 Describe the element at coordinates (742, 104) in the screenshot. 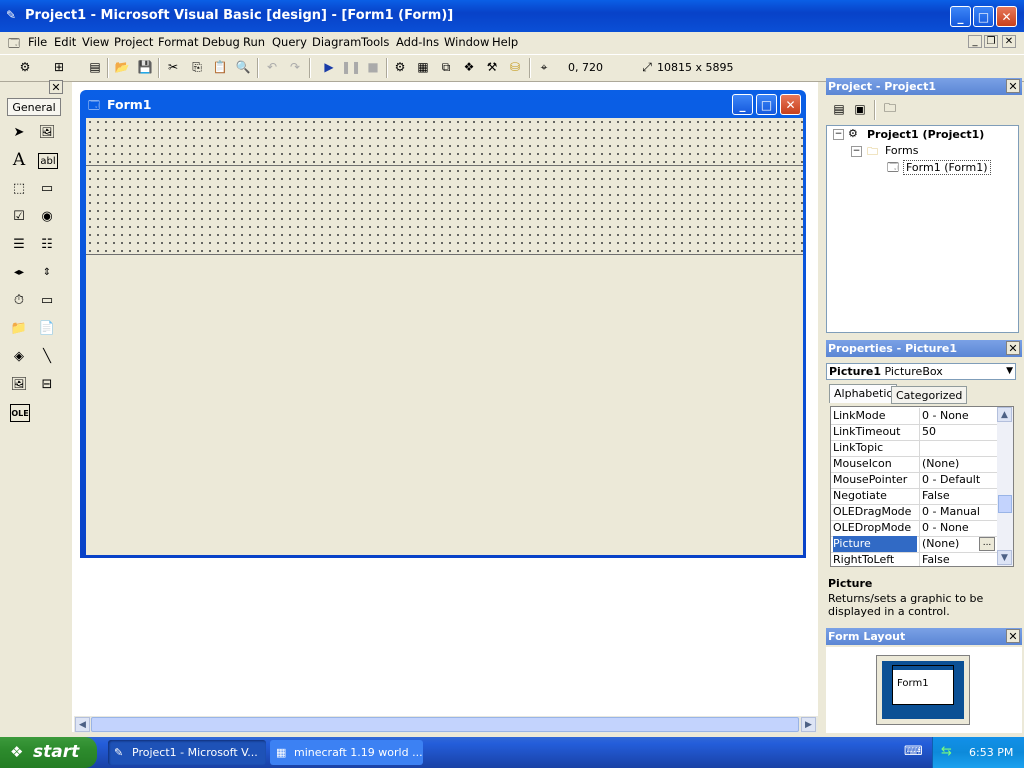

I see `form1-minimize-button: _` at that location.